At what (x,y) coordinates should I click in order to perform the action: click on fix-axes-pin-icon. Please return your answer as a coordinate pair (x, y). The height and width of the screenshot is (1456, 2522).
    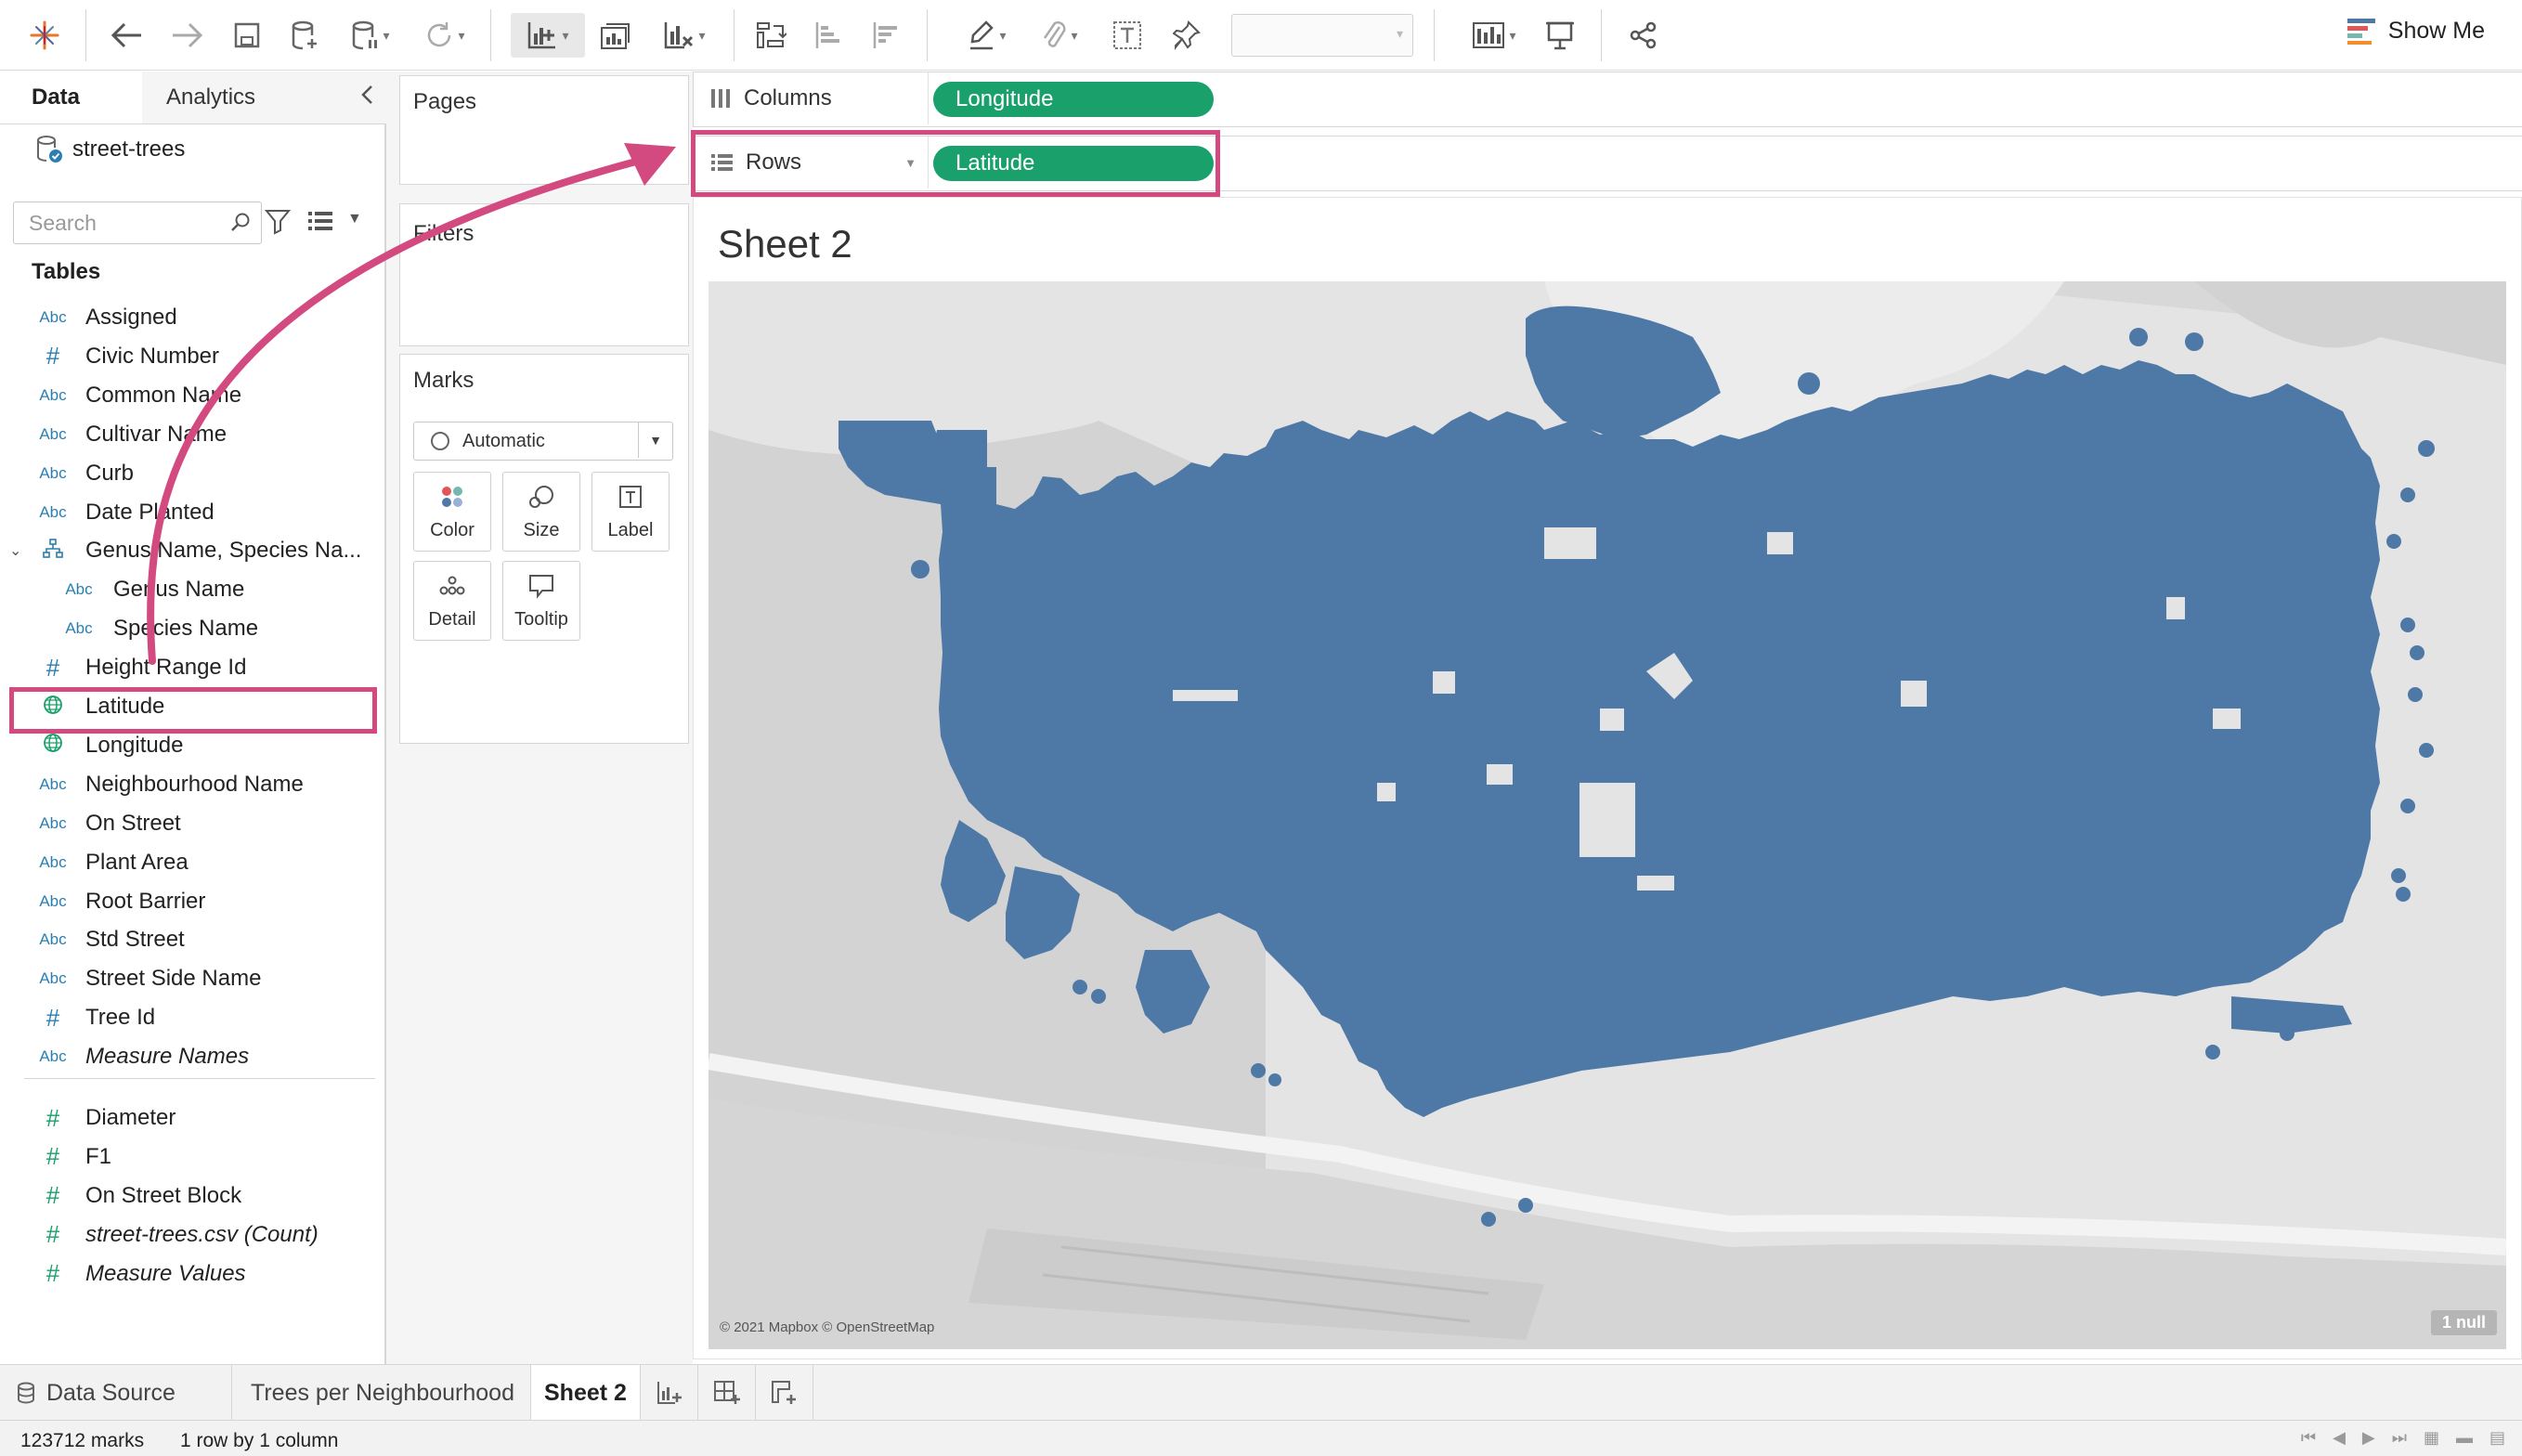
    Looking at the image, I should click on (1186, 35).